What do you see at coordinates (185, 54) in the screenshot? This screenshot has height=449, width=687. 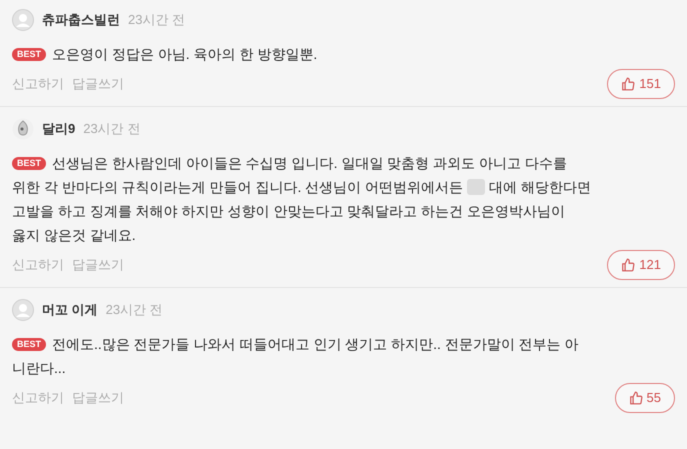 I see `comment-text: 오은영이 정답은 아님. 육아의 한 방향일뿐.` at bounding box center [185, 54].